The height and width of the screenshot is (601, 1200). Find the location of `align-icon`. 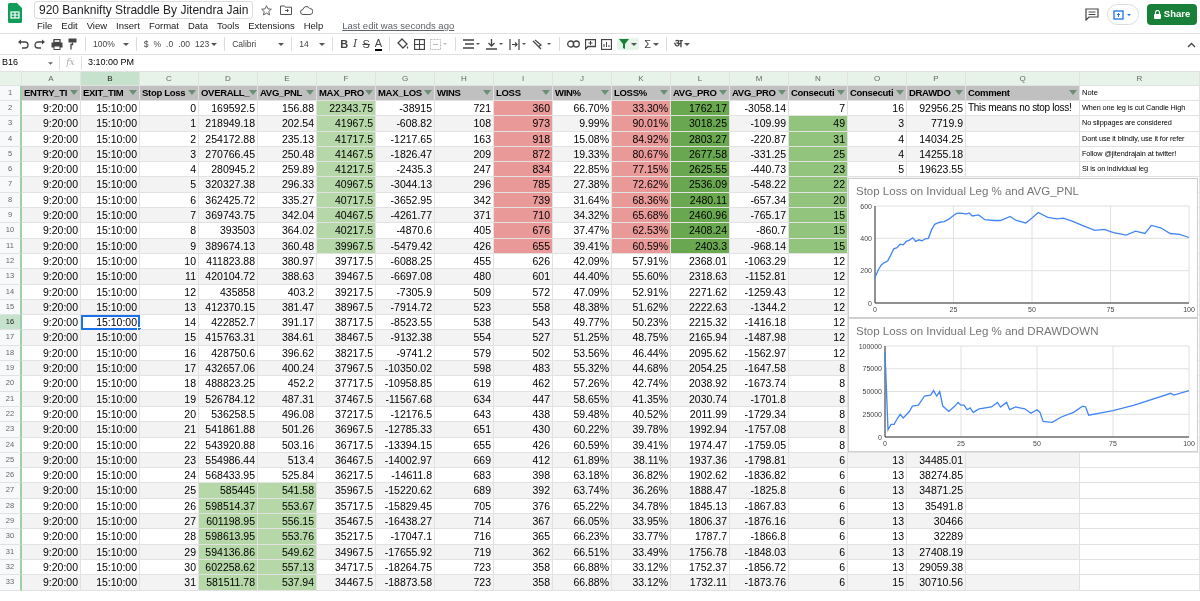

align-icon is located at coordinates (472, 44).